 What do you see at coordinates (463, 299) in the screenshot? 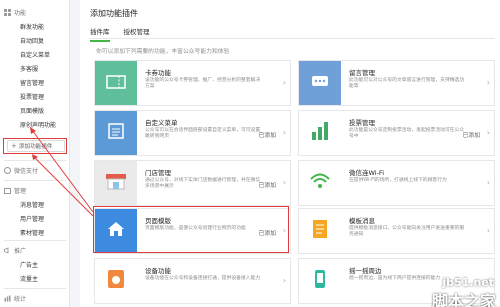
I see `watermark-site-name: 脚本之家` at bounding box center [463, 299].